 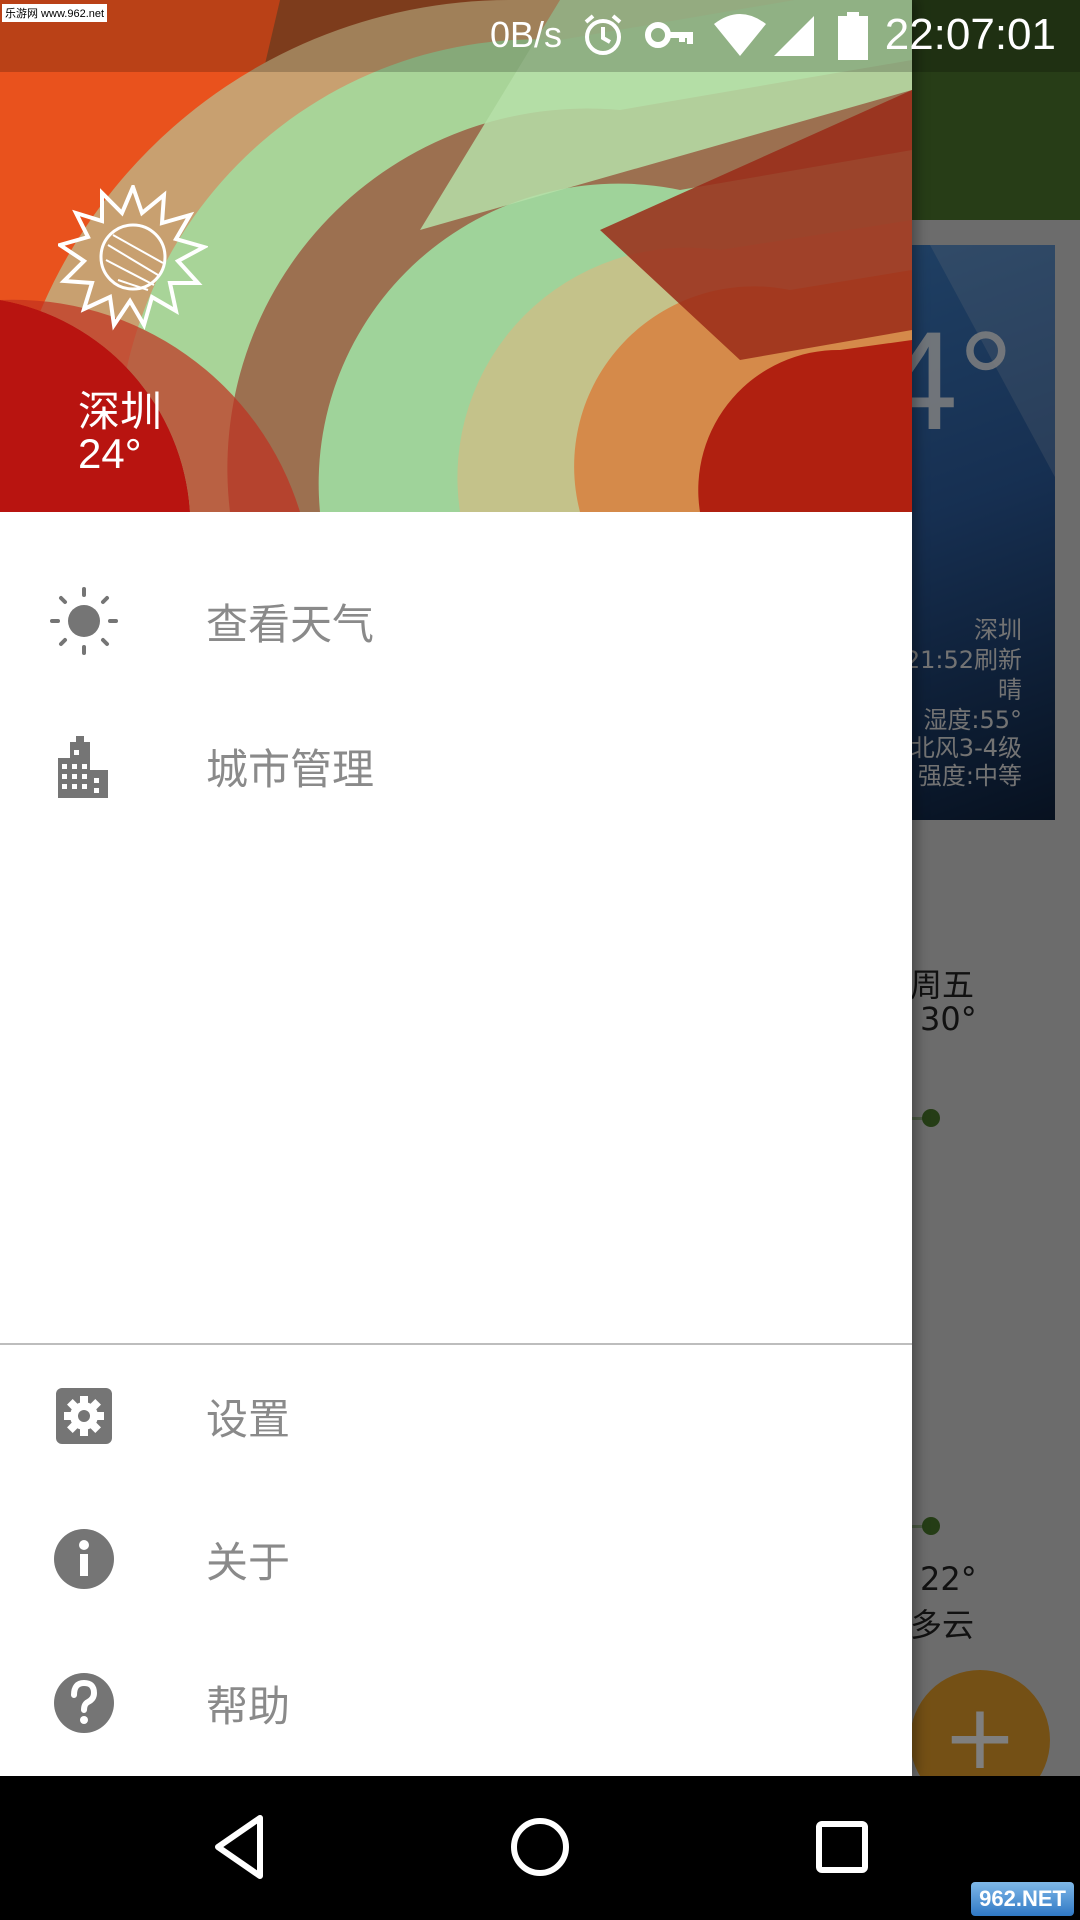 I want to click on alarm-icon, so click(x=603, y=34).